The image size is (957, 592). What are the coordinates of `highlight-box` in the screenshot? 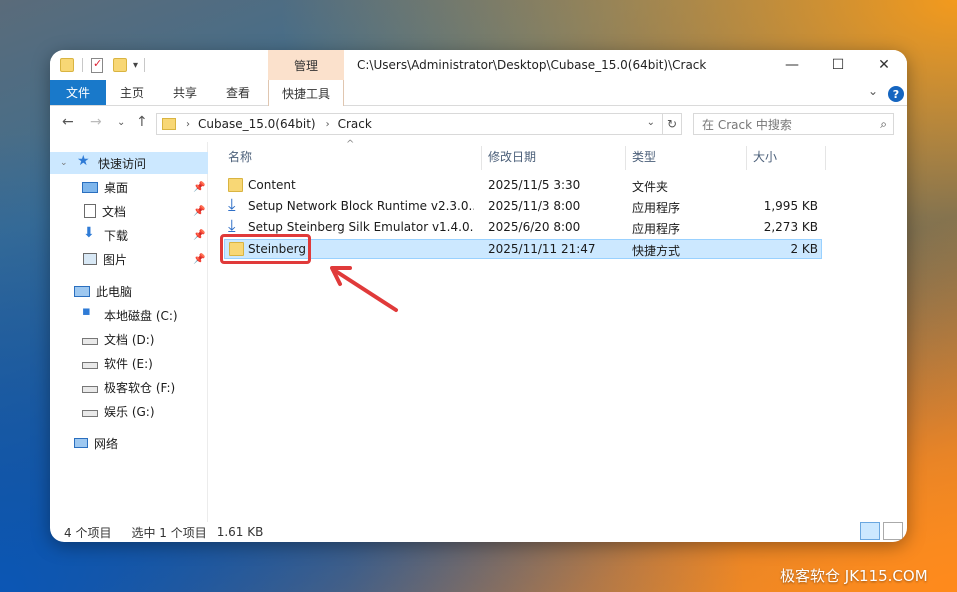 It's located at (265, 249).